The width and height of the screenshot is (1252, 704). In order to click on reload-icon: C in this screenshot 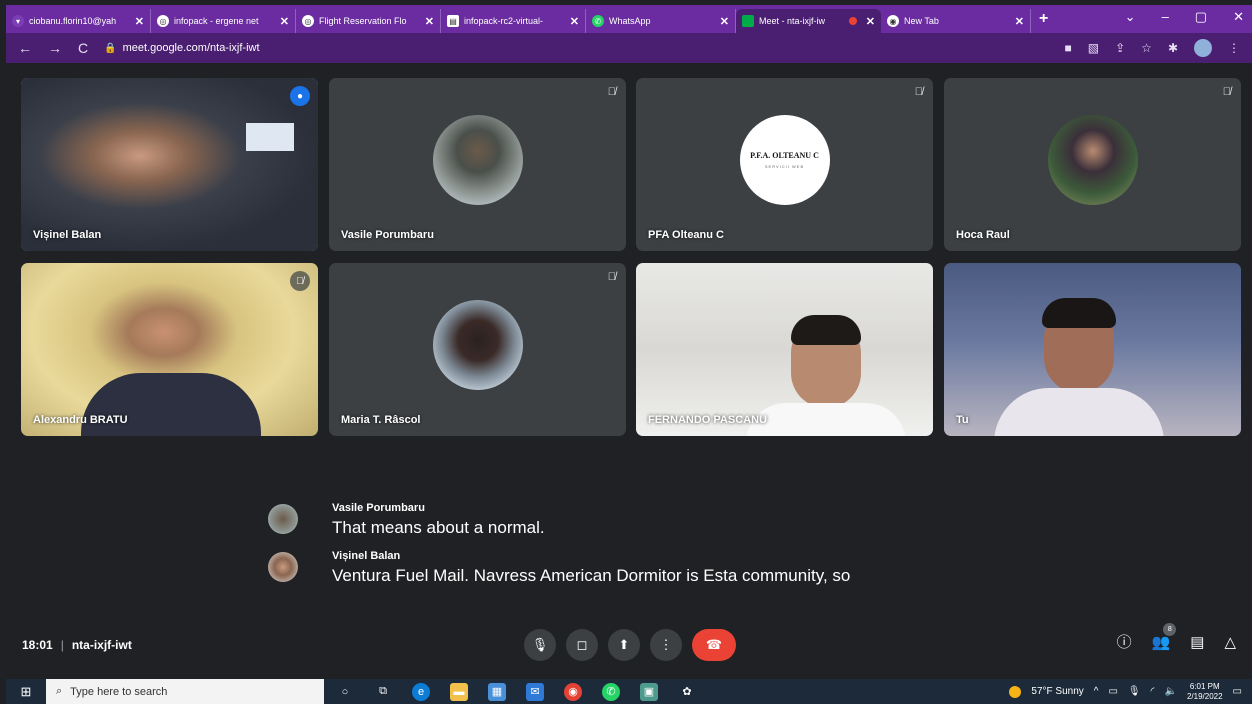, I will do `click(83, 48)`.